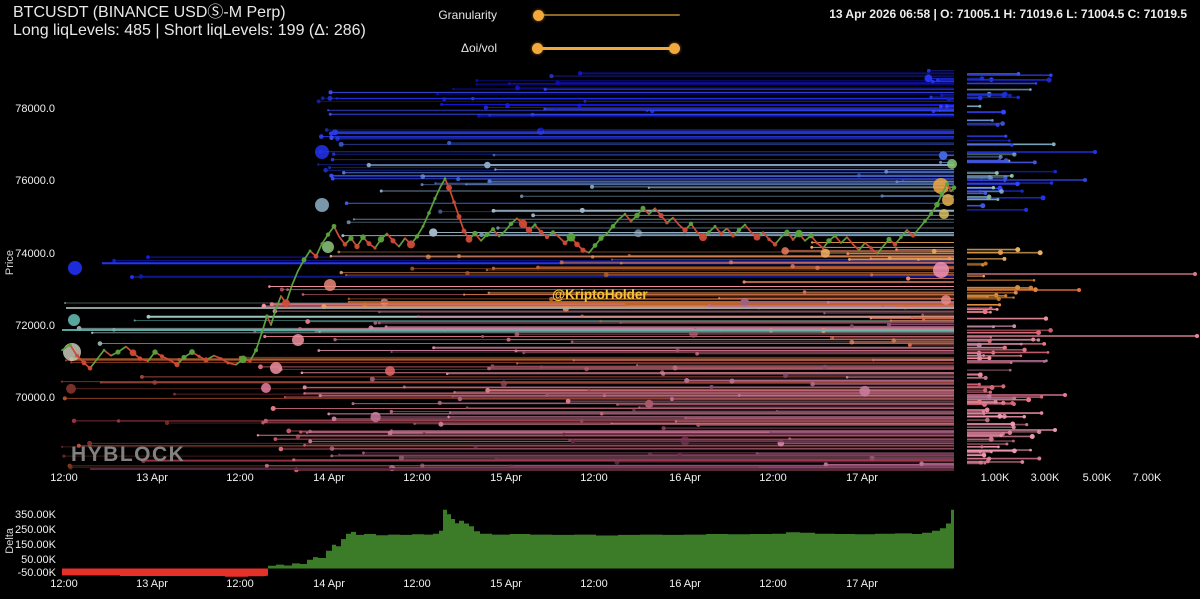 The height and width of the screenshot is (599, 1200). Describe the element at coordinates (329, 478) in the screenshot. I see `time-tick: 14 Apr` at that location.